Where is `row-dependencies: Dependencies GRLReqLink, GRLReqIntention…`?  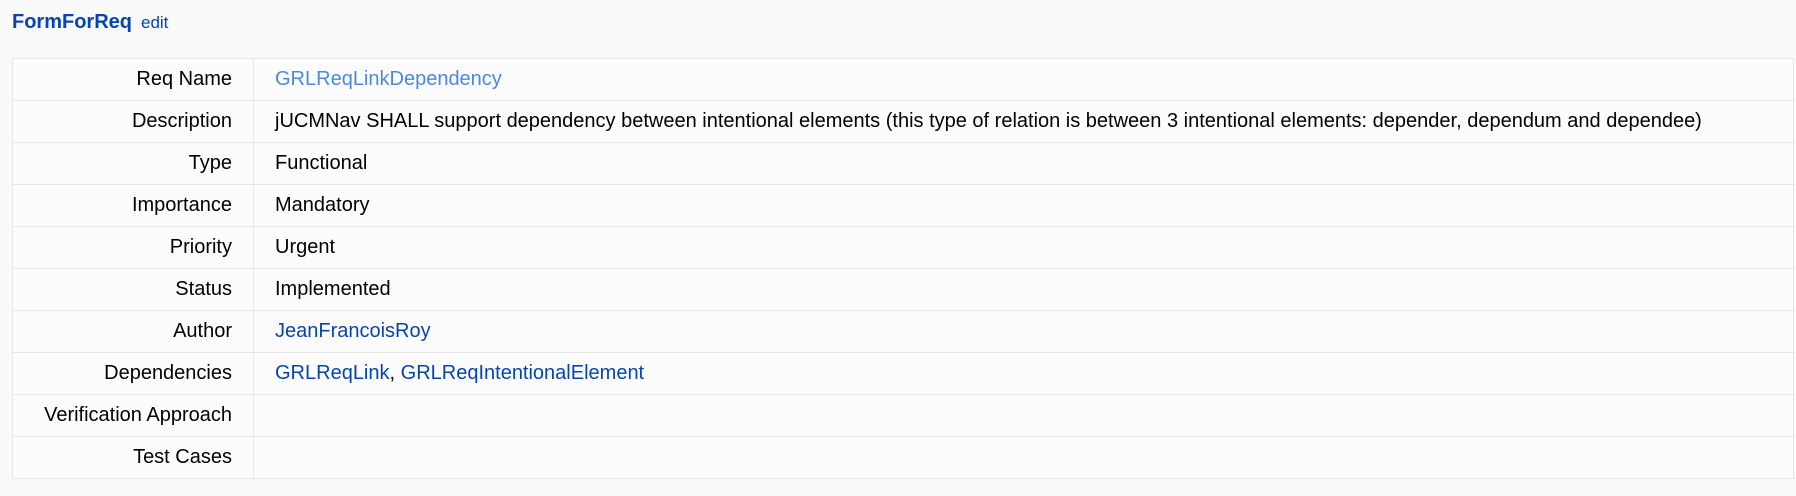
row-dependencies: Dependencies GRLReqLink, GRLReqIntention… is located at coordinates (903, 373).